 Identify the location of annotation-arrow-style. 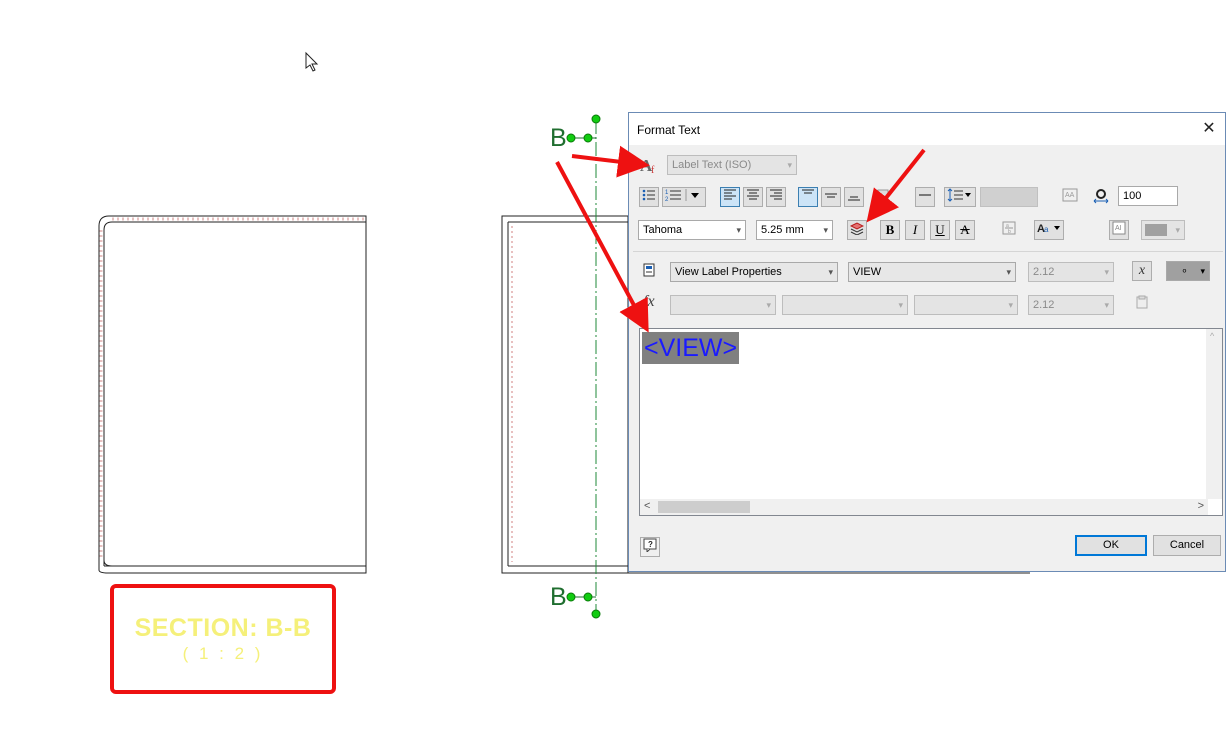
(610, 161).